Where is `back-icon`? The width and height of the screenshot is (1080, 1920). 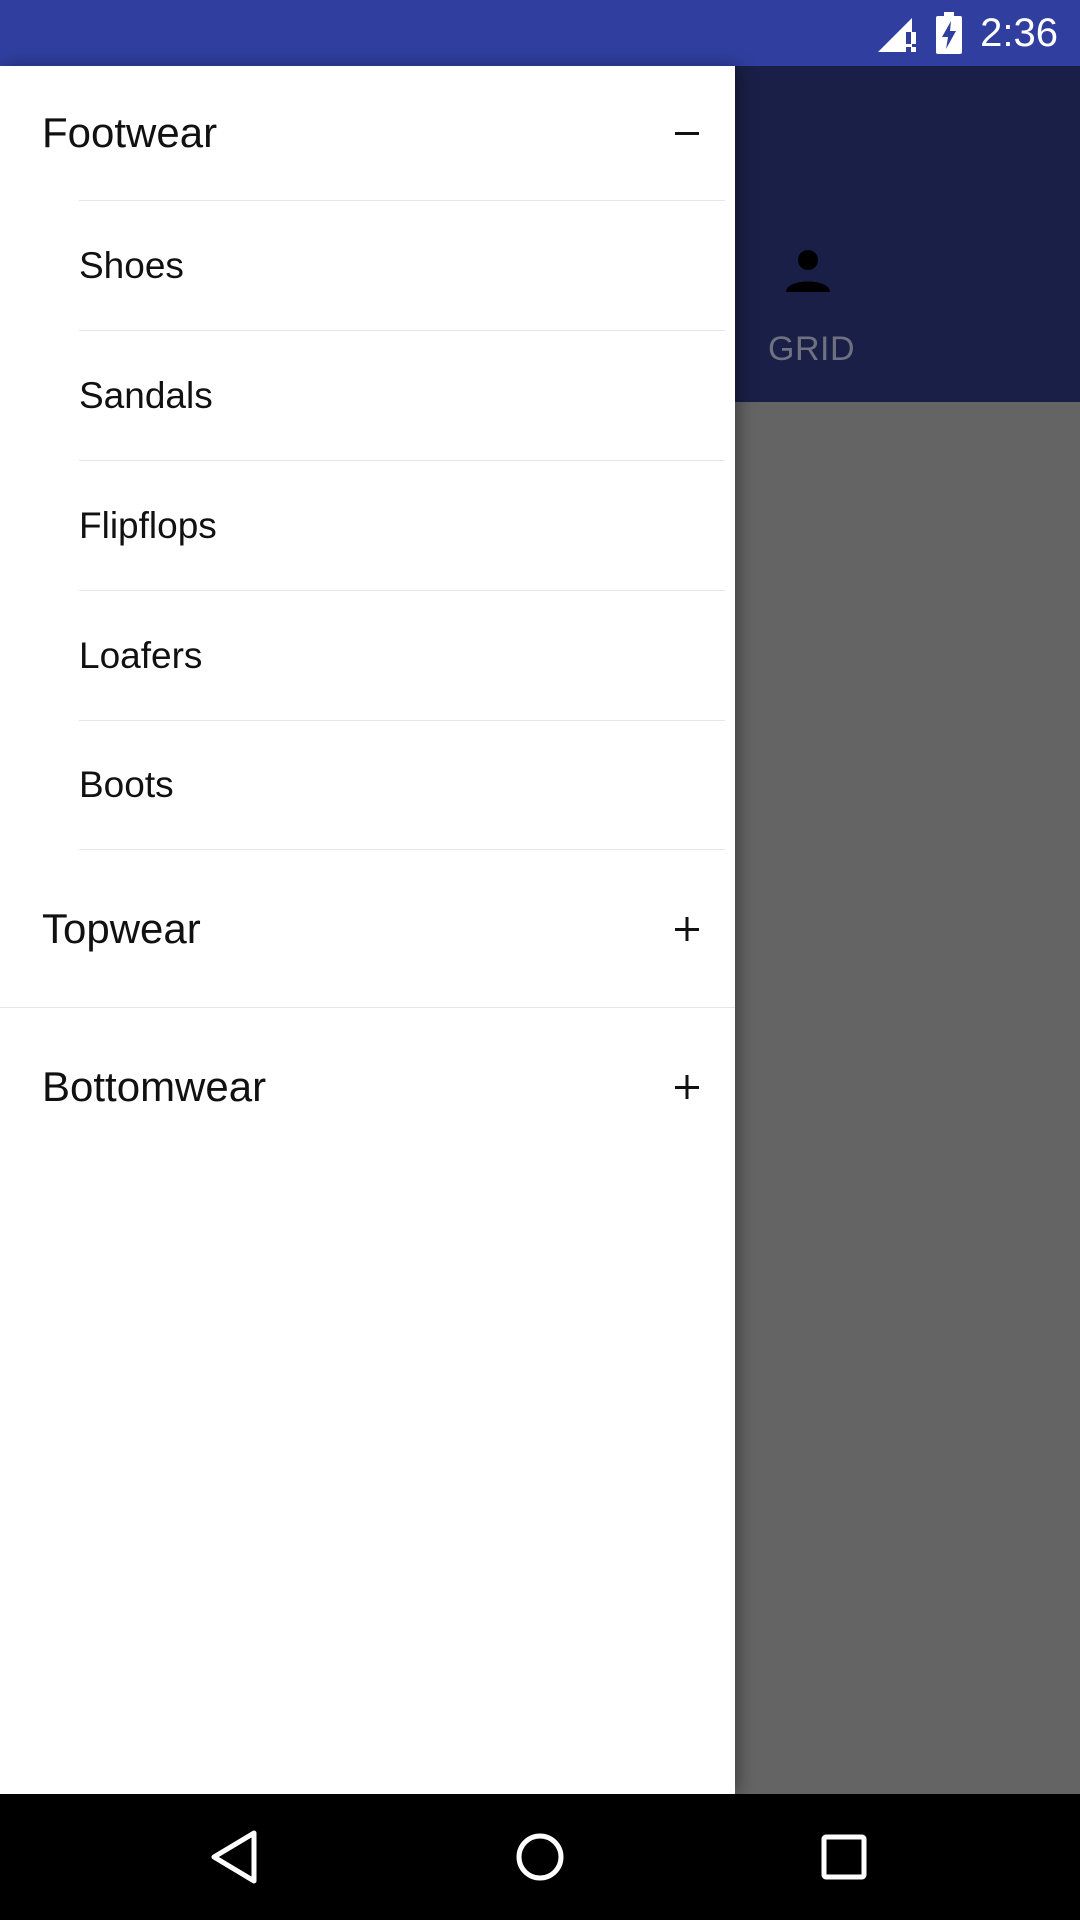
back-icon is located at coordinates (236, 1857).